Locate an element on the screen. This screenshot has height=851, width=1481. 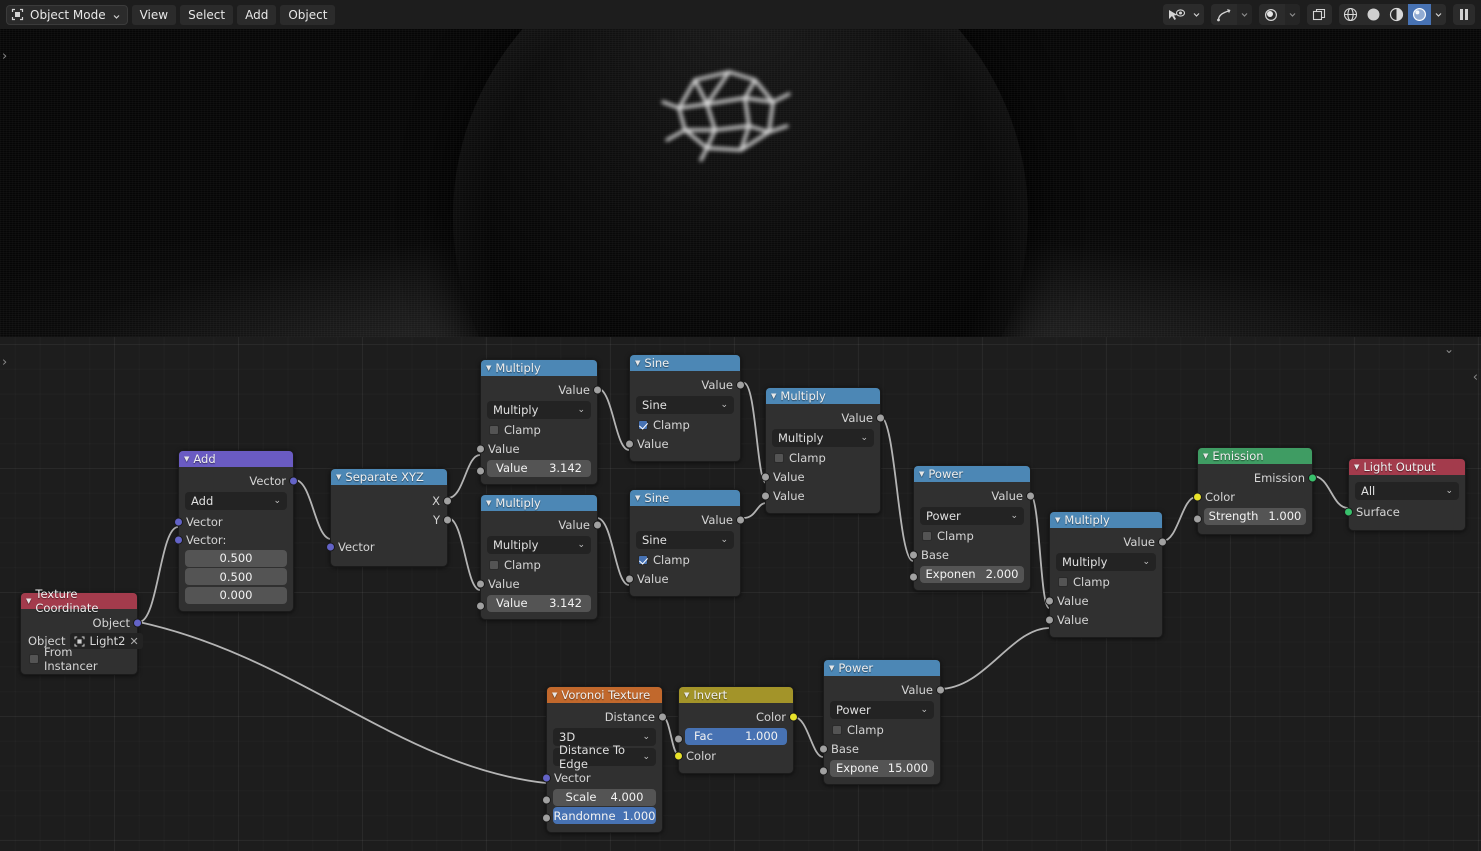
socket-randomness-in is located at coordinates (546, 818).